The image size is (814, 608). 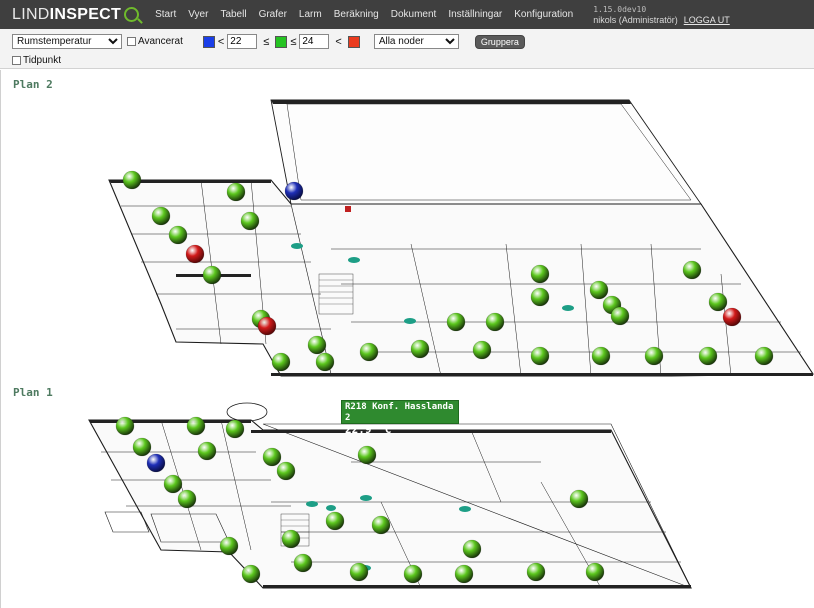 What do you see at coordinates (499, 41) in the screenshot?
I see `group-button: Gruppera` at bounding box center [499, 41].